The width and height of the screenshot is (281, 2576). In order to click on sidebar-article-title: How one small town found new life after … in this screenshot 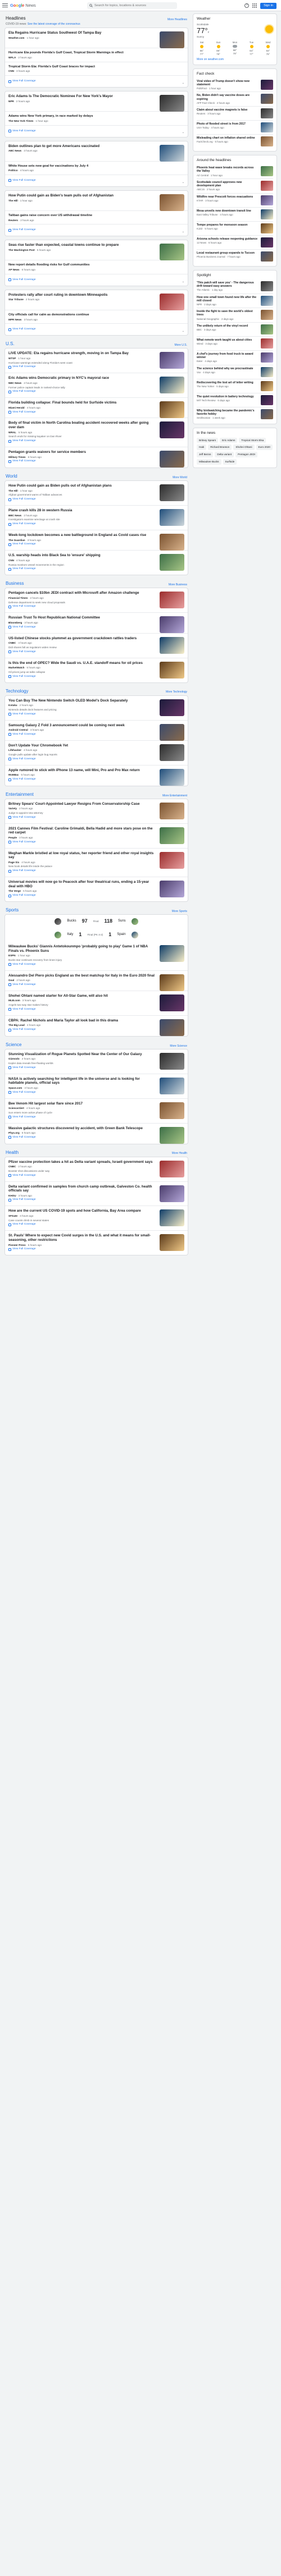, I will do `click(228, 299)`.